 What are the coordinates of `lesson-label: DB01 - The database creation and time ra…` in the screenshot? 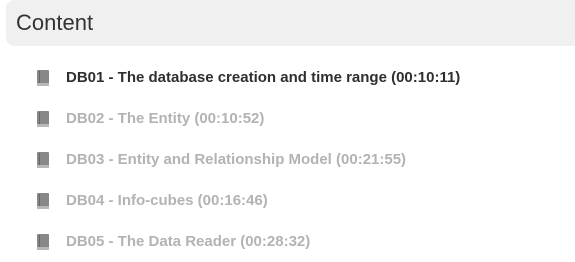 It's located at (263, 77).